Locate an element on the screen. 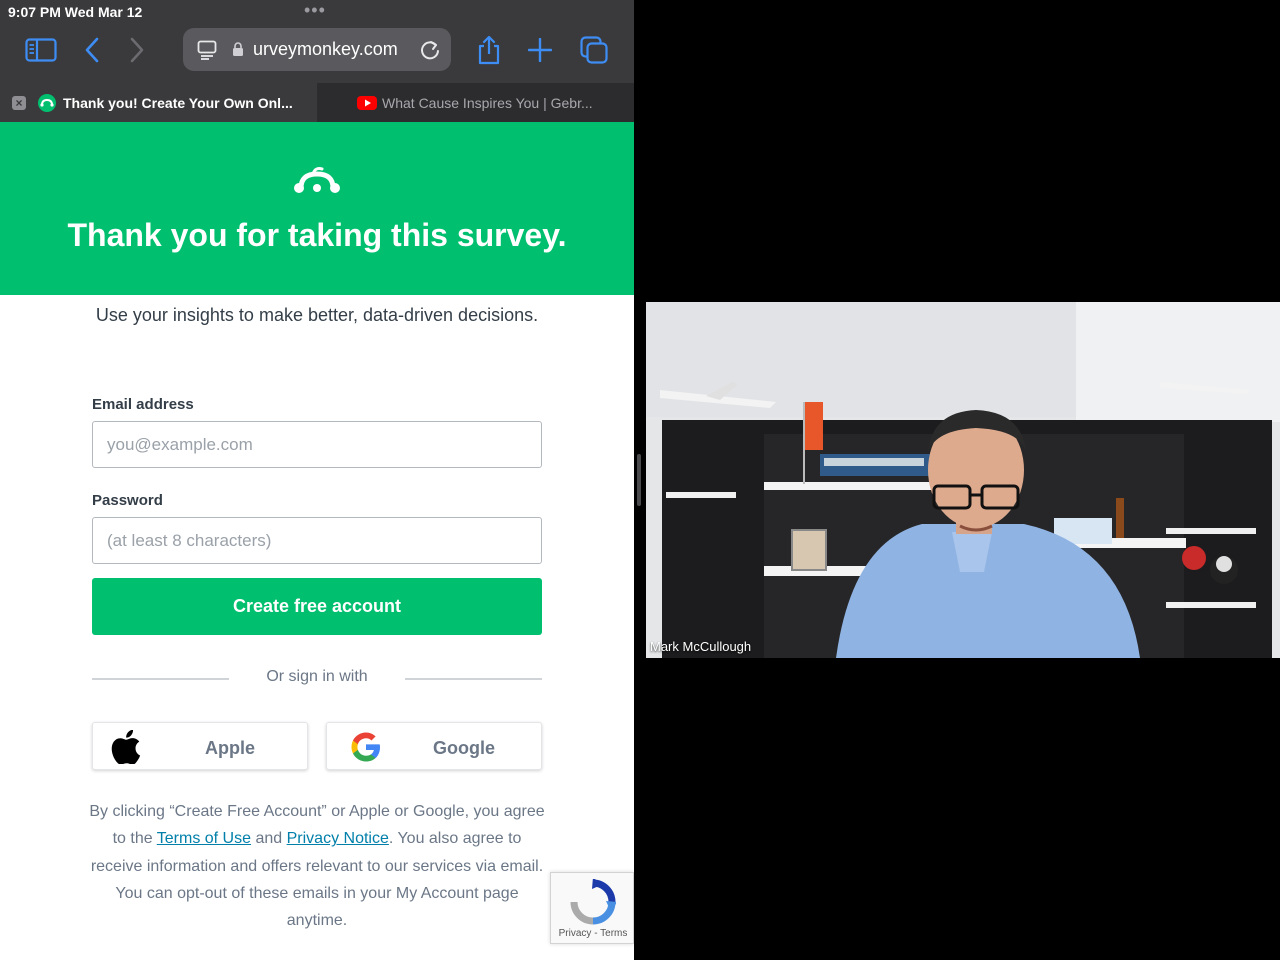  password-field is located at coordinates (317, 540).